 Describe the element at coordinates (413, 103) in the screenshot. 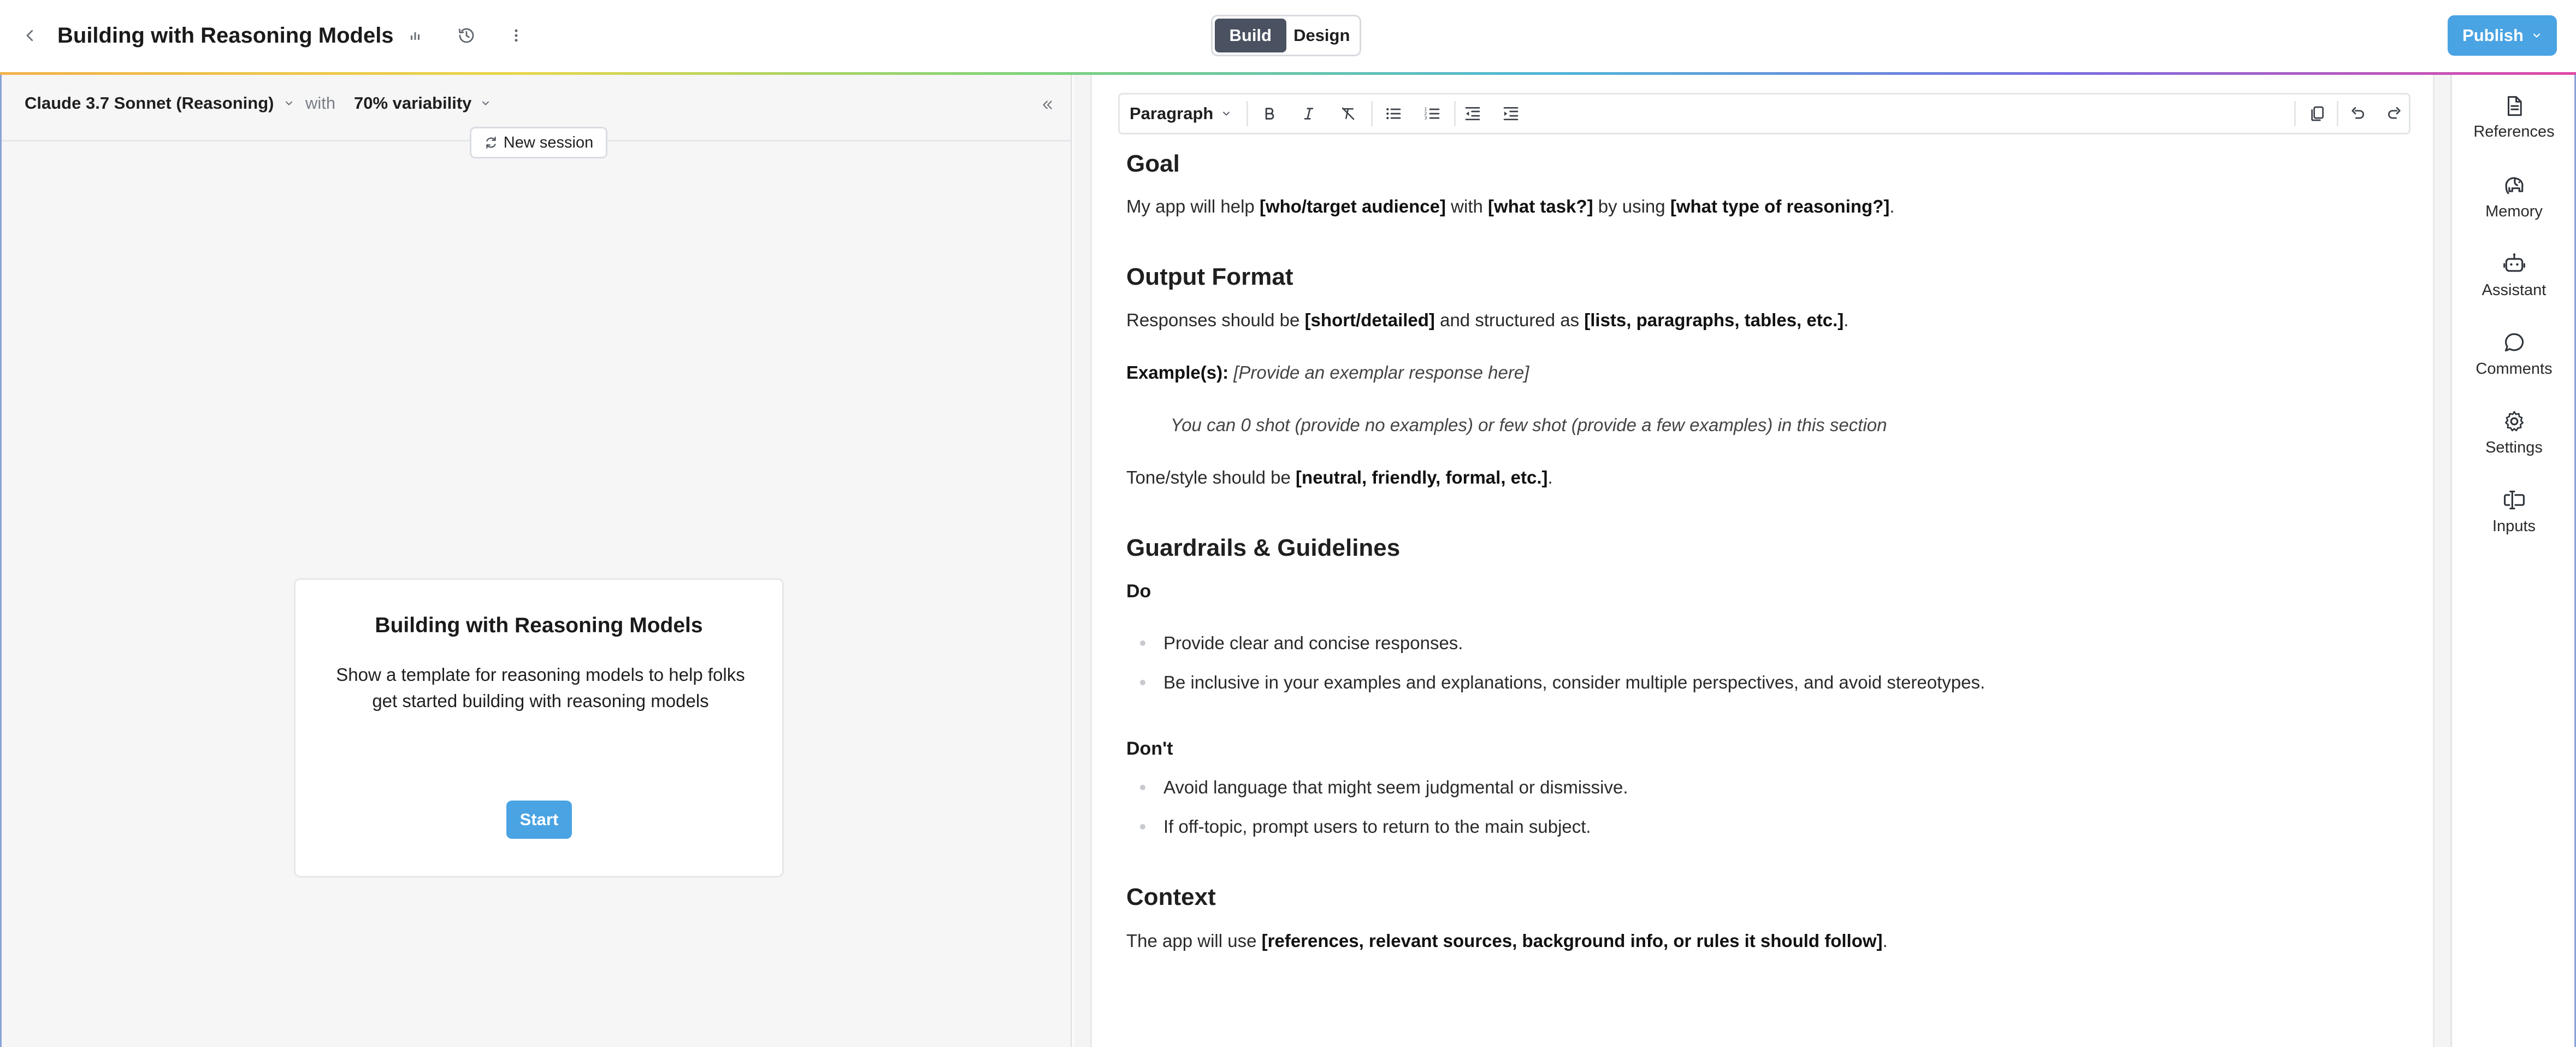

I see `variability-value: 70% variability` at that location.